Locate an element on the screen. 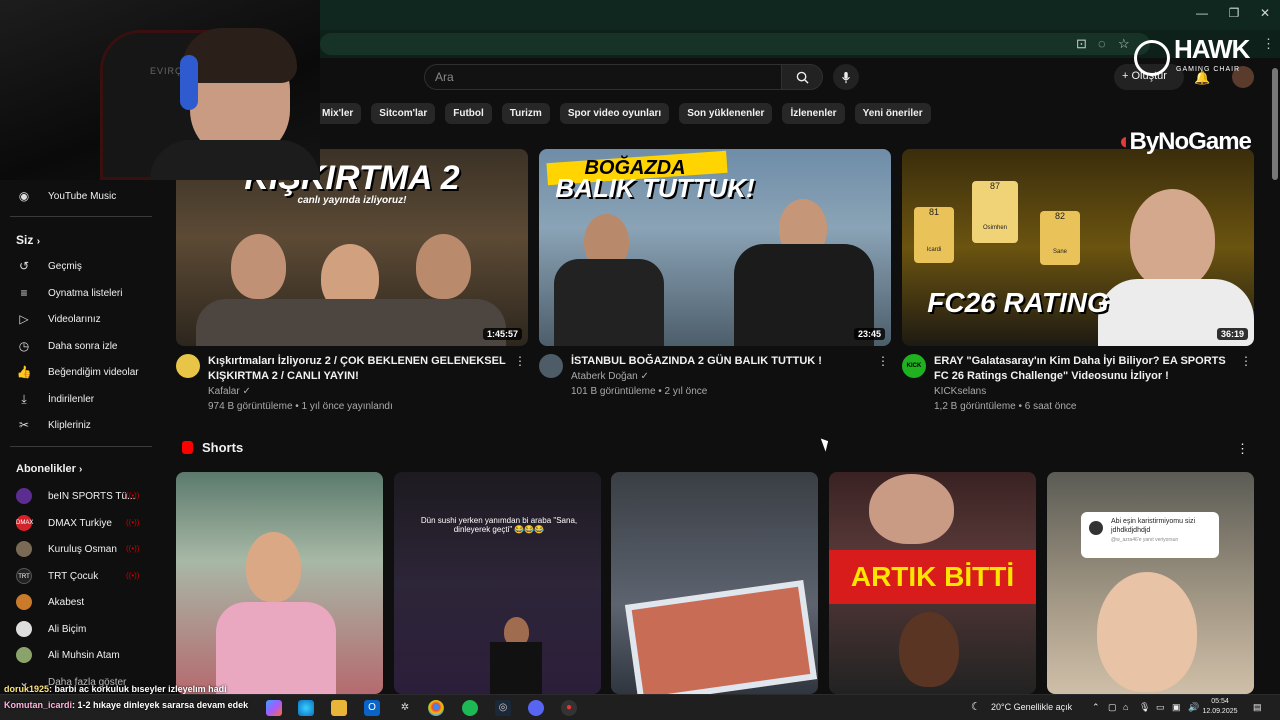 This screenshot has width=1280, height=720. chip-football: Futbol is located at coordinates (468, 113).